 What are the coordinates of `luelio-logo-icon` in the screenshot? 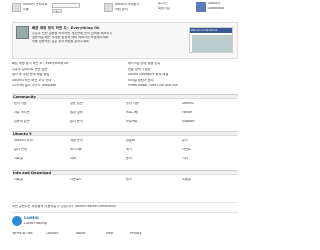 It's located at (17, 221).